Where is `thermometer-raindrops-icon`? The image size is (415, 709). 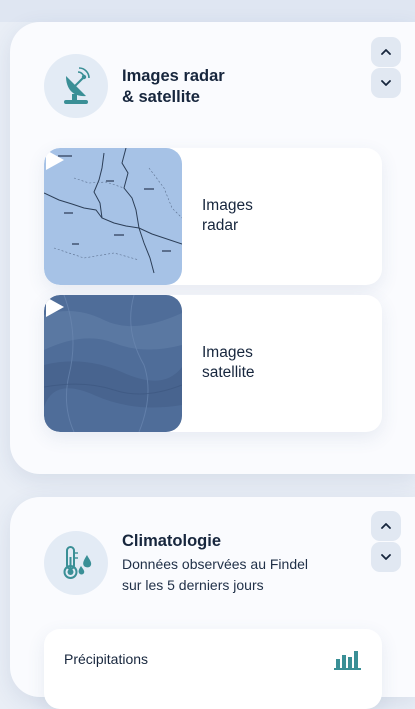
thermometer-raindrops-icon is located at coordinates (76, 563).